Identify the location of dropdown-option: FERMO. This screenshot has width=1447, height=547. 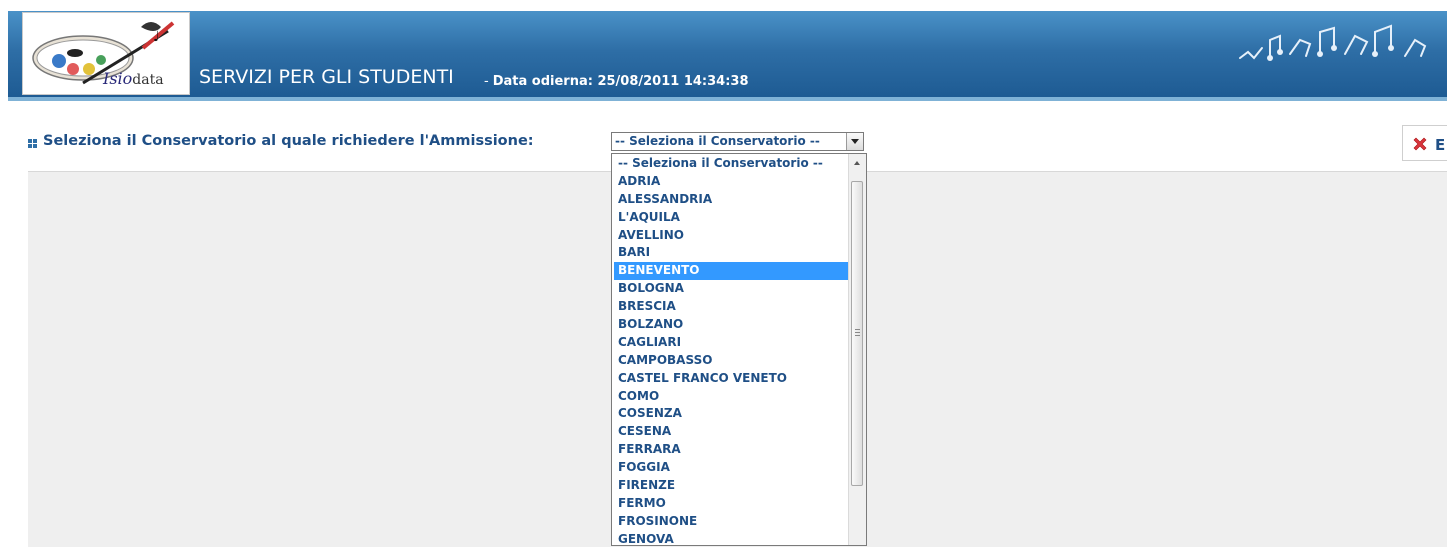
(731, 504).